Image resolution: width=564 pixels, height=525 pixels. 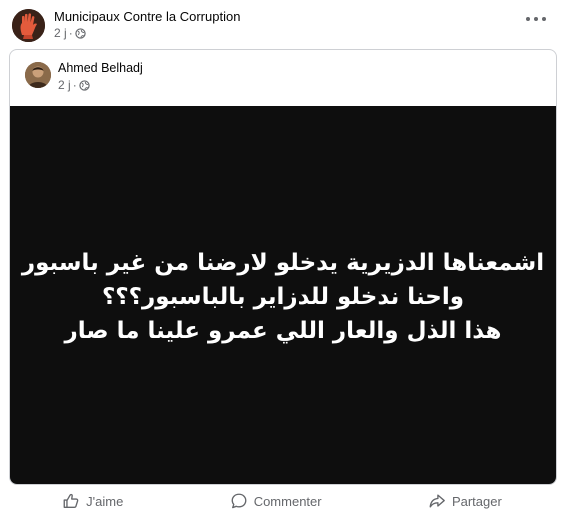 What do you see at coordinates (287, 501) in the screenshot?
I see `comment-label: Commenter` at bounding box center [287, 501].